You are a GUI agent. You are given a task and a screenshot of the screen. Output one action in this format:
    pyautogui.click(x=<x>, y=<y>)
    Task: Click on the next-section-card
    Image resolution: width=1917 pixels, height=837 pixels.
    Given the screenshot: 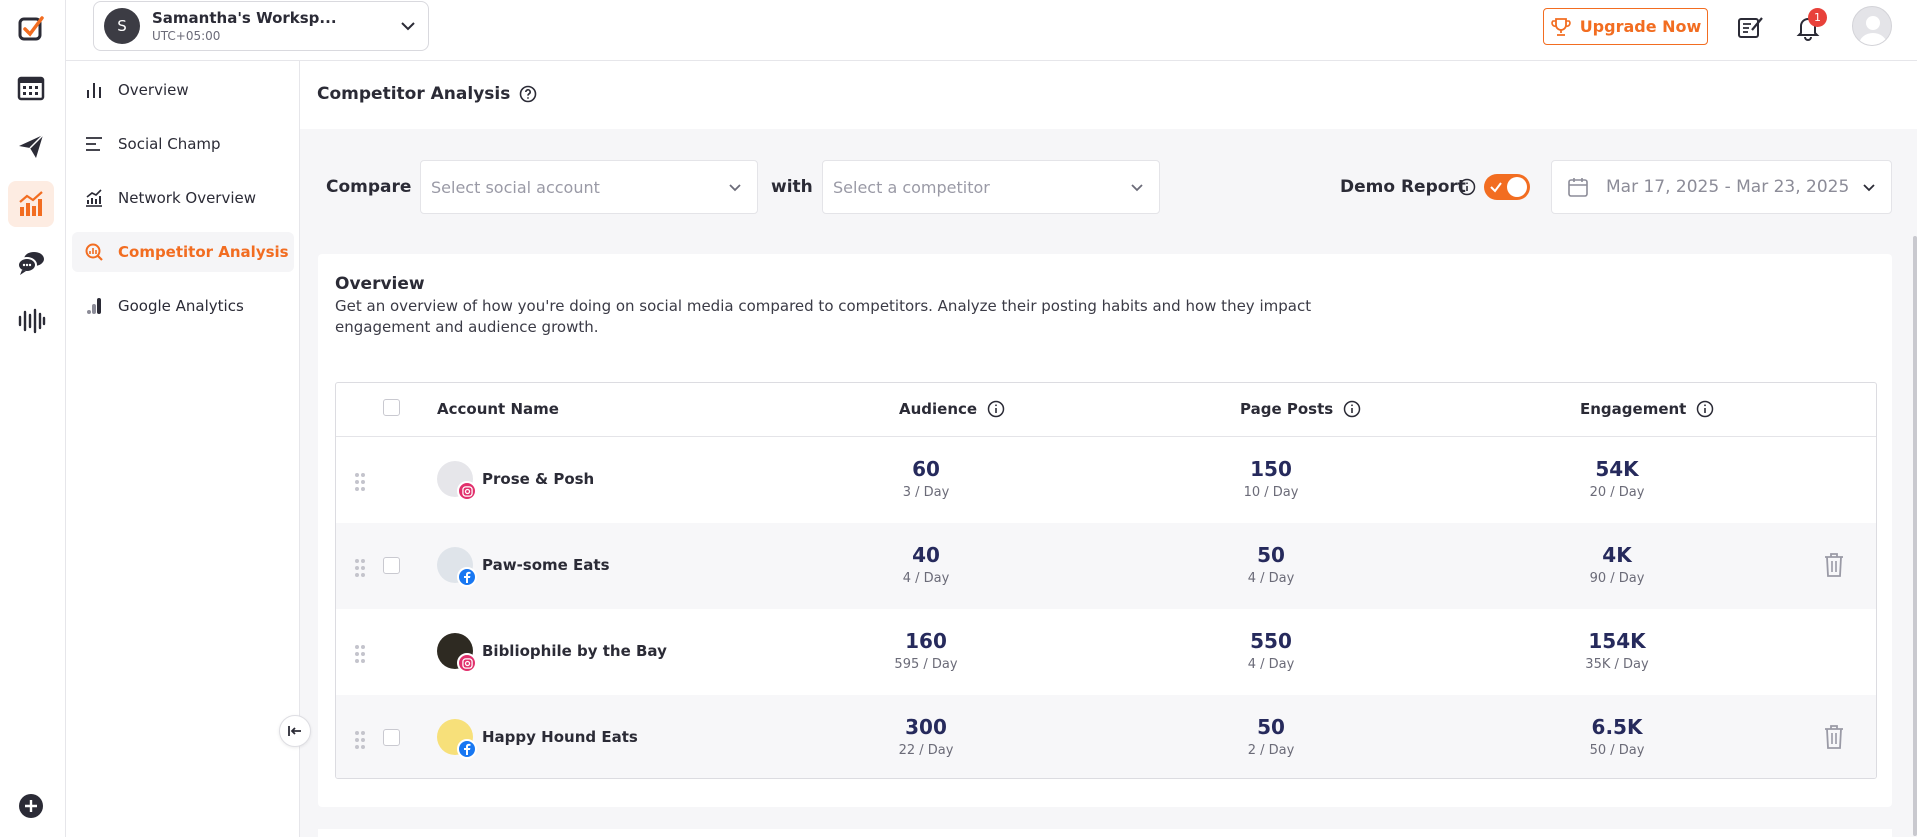 What is the action you would take?
    pyautogui.click(x=1105, y=833)
    